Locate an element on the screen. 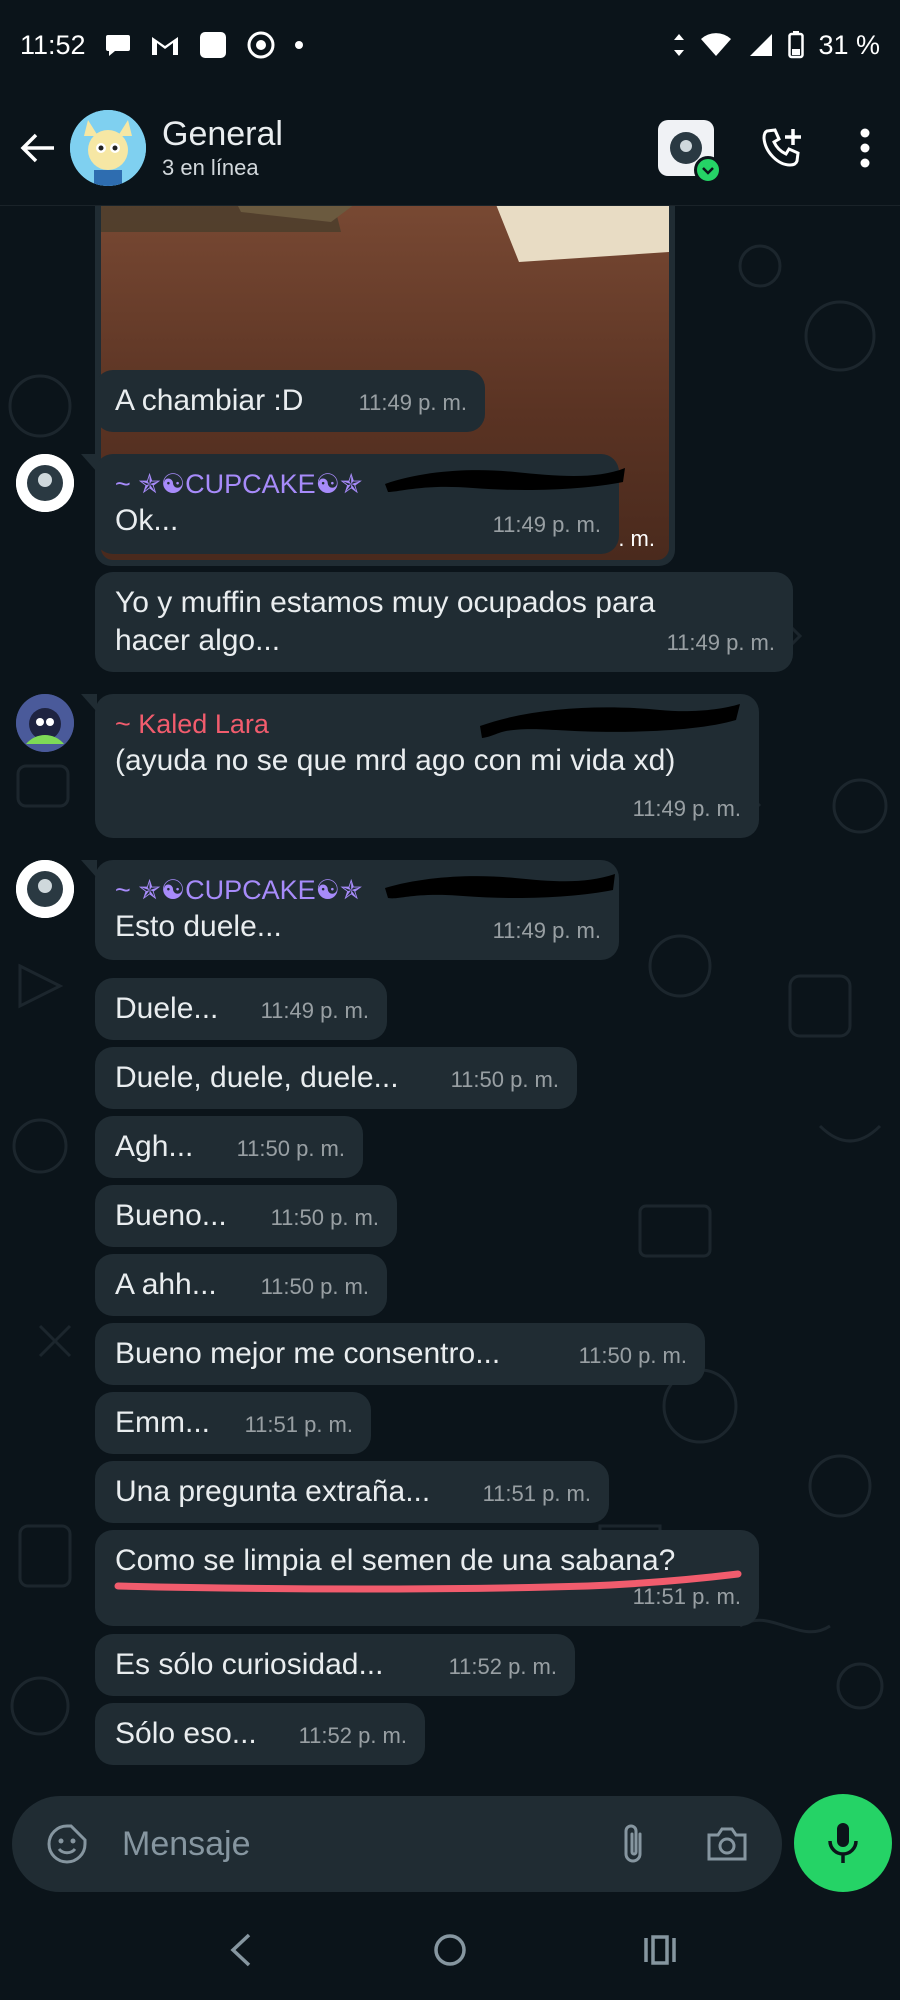  gmail-icon is located at coordinates (165, 45).